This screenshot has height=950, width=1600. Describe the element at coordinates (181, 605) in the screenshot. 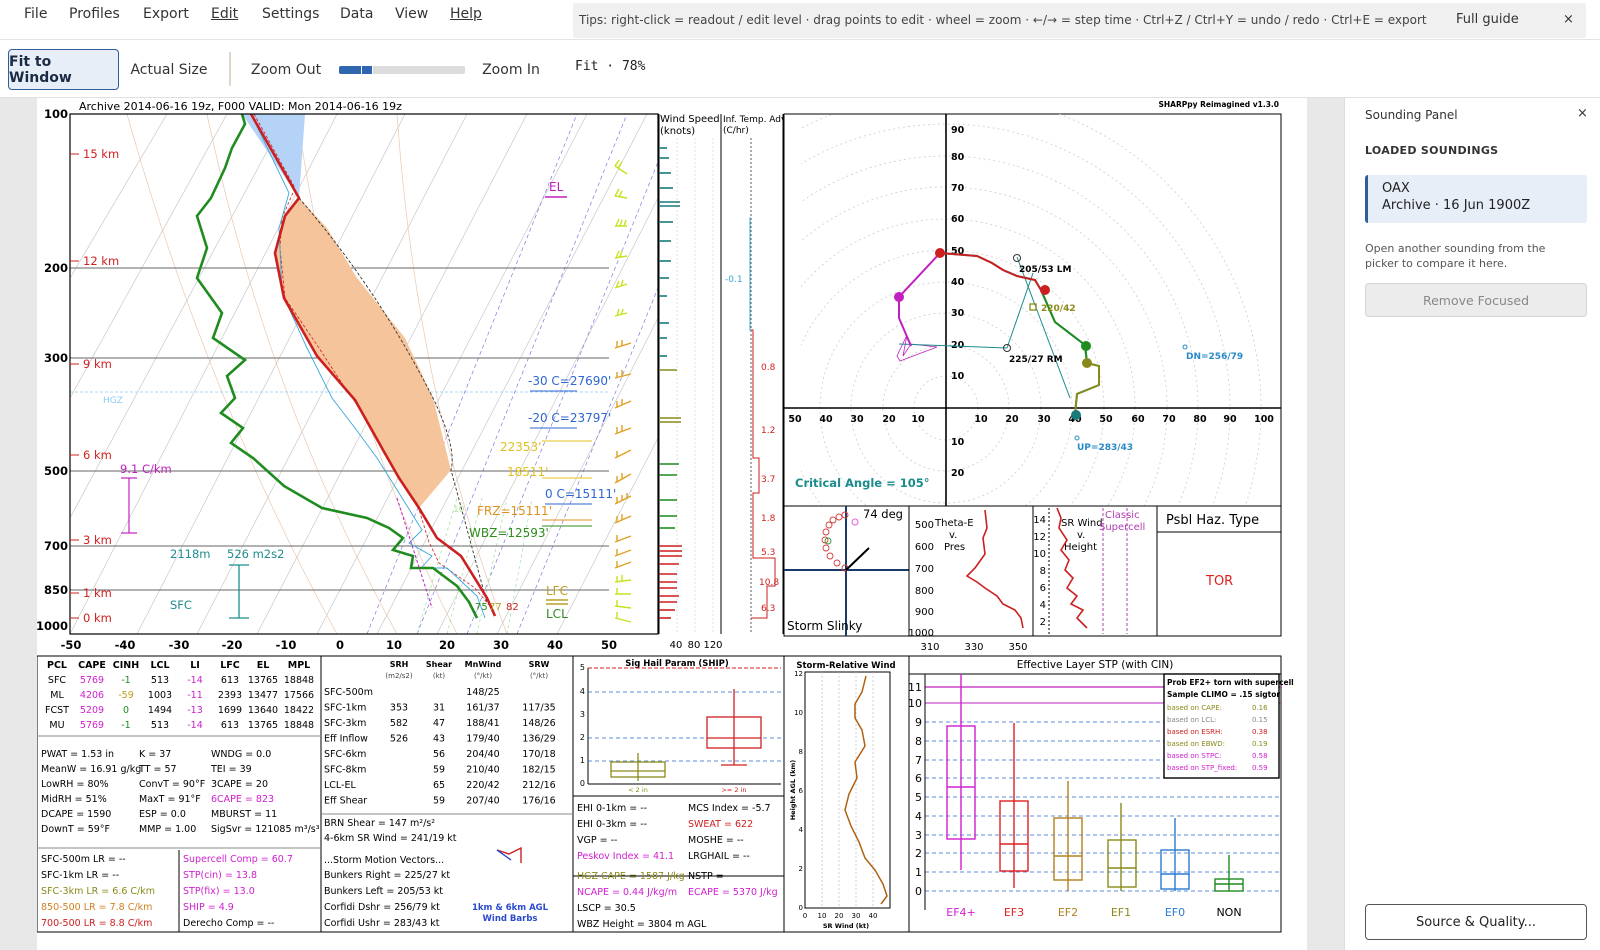

I see `sfc-label: SFC` at that location.